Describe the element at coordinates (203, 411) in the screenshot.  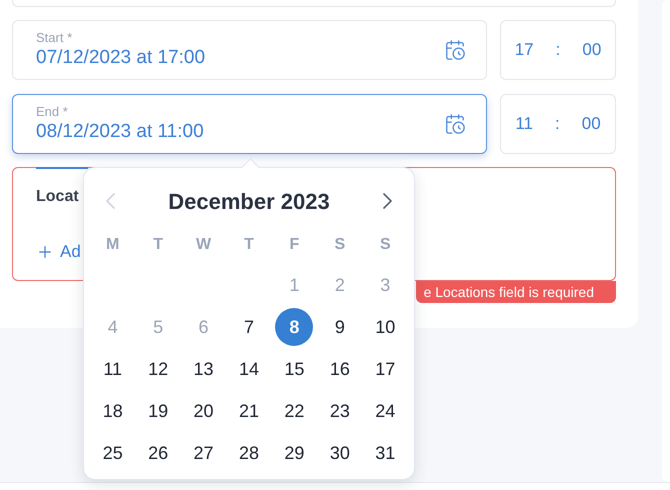
I see `day-cell: 20` at that location.